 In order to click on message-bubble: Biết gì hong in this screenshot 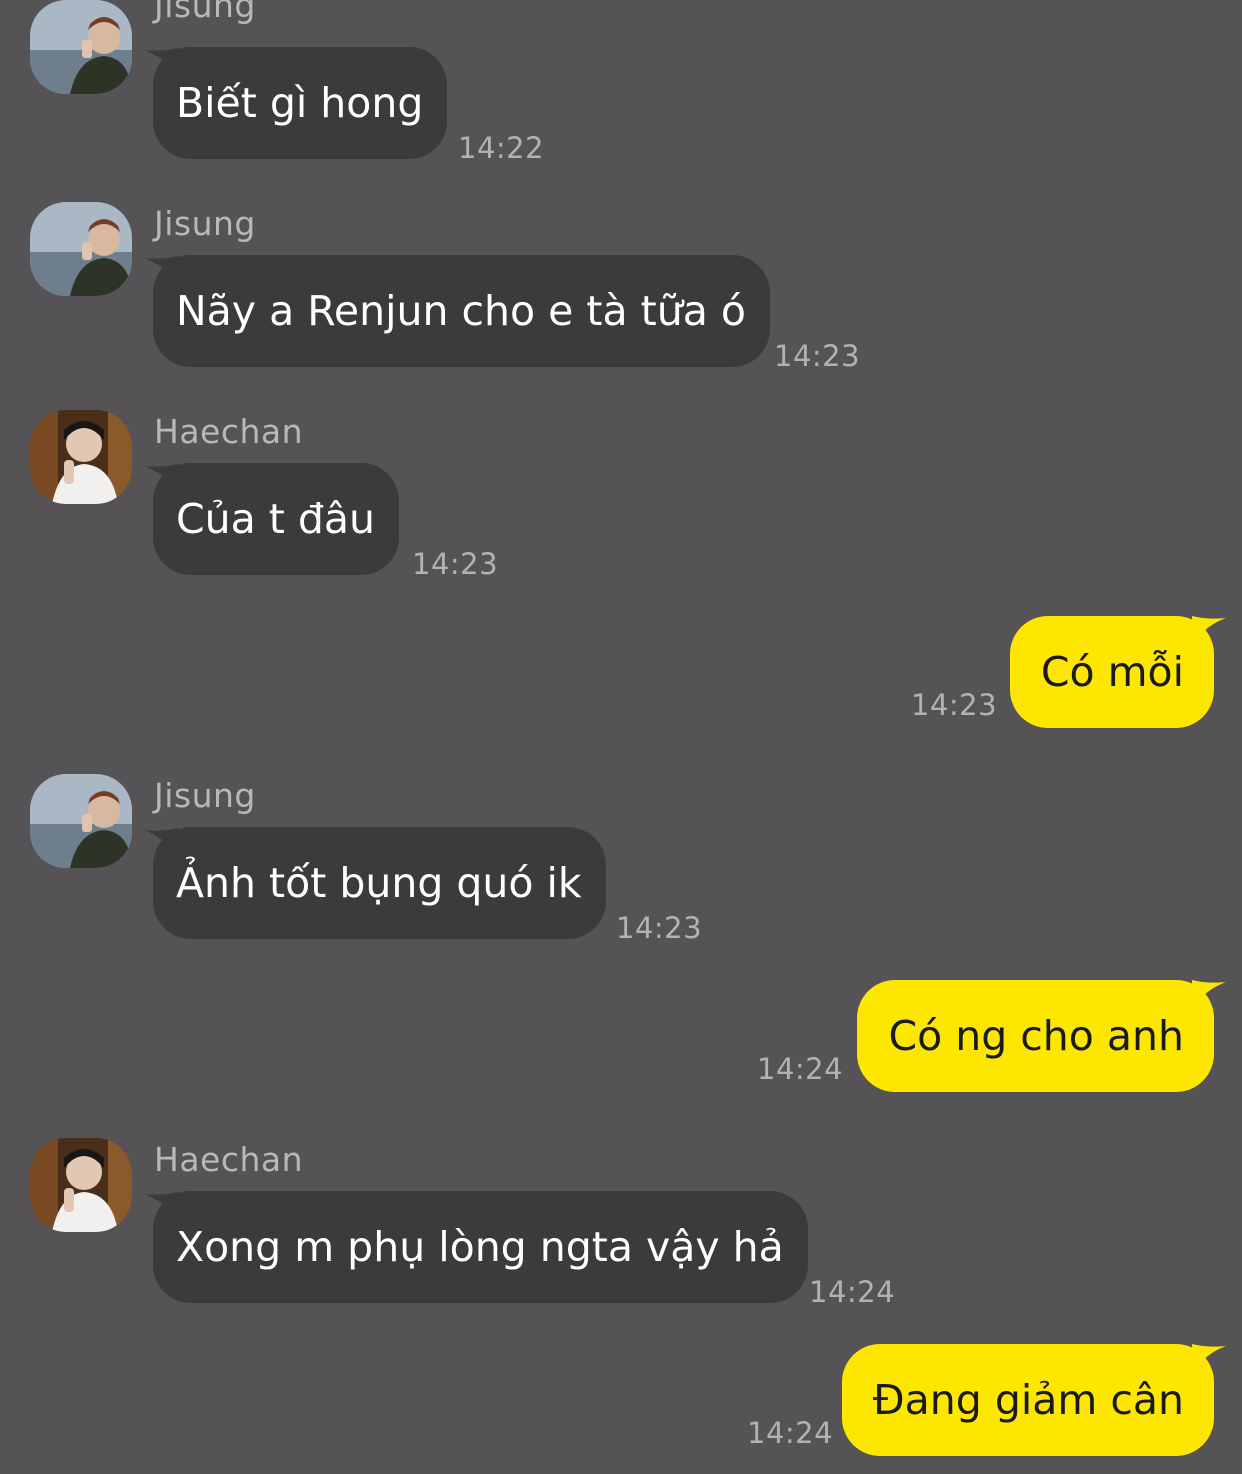, I will do `click(300, 103)`.